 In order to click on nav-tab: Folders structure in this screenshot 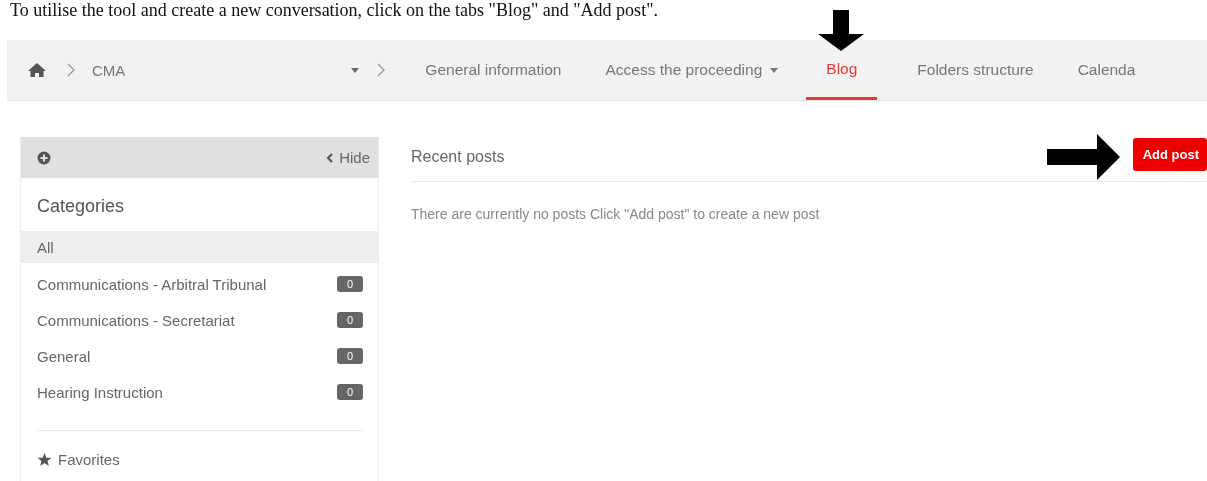, I will do `click(975, 70)`.